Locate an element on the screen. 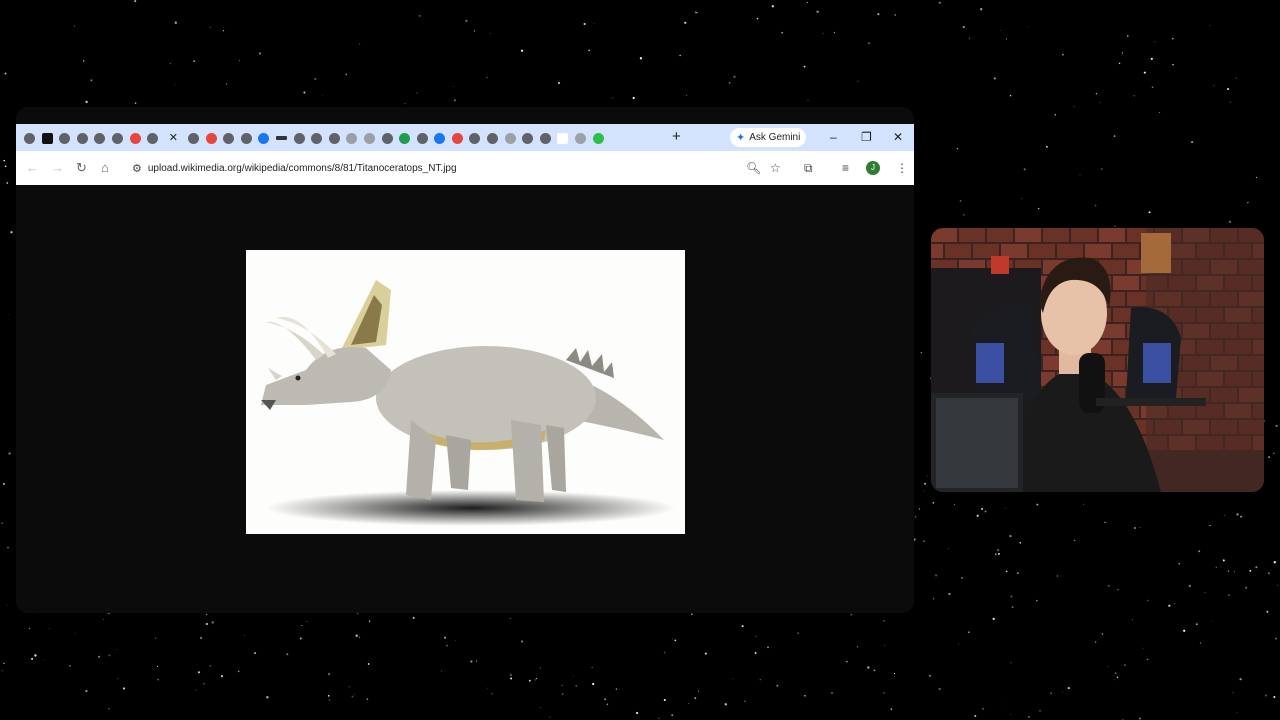  active-tab-close-icon: ✕ is located at coordinates (173, 138).